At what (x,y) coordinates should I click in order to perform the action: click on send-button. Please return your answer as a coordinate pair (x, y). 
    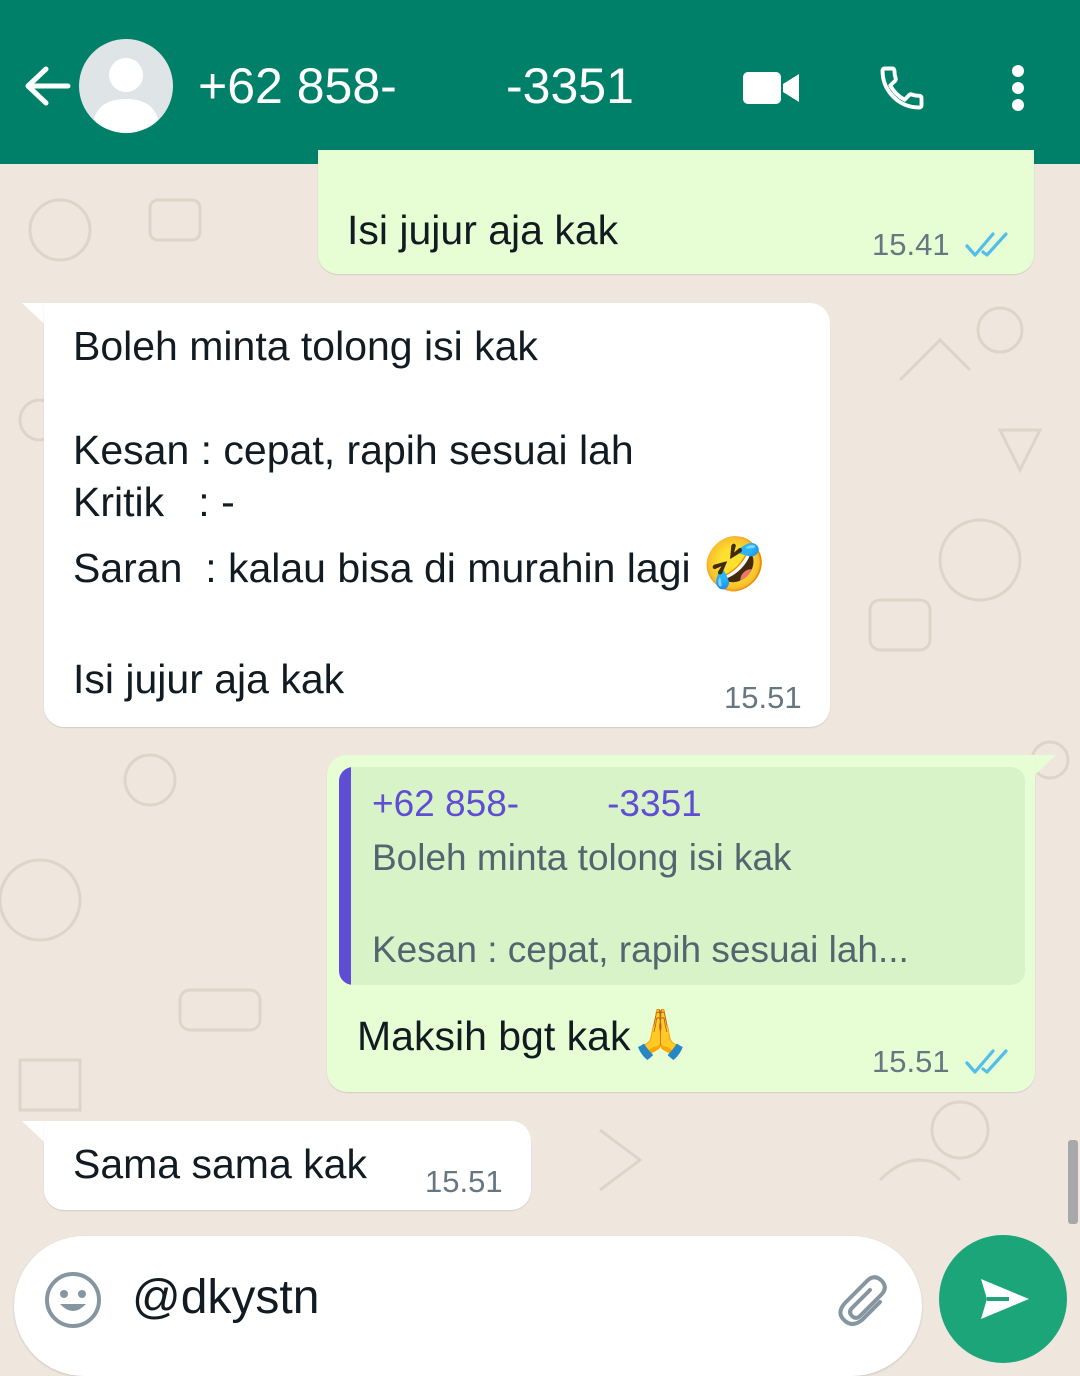
    Looking at the image, I should click on (1003, 1299).